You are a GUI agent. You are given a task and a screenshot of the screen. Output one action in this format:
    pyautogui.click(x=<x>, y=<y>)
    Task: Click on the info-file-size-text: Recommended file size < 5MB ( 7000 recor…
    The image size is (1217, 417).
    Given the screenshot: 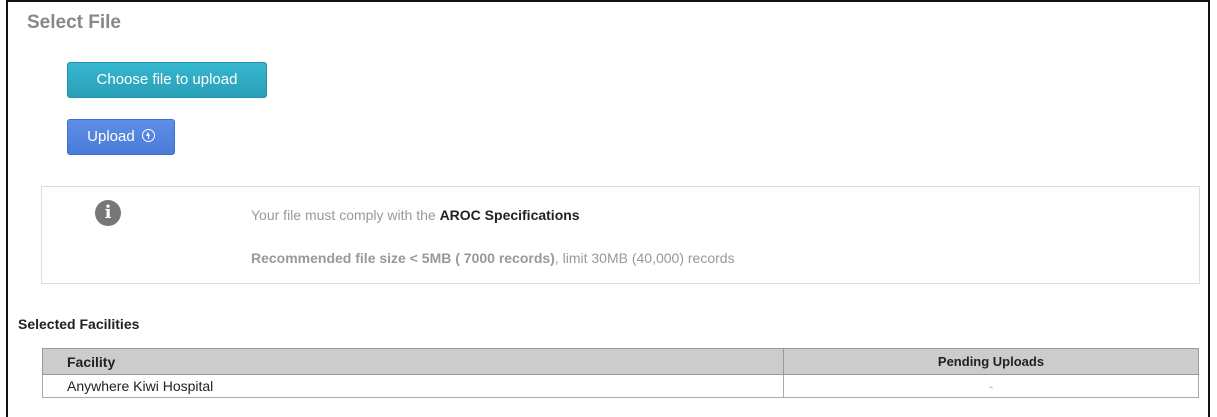 What is the action you would take?
    pyautogui.click(x=493, y=258)
    